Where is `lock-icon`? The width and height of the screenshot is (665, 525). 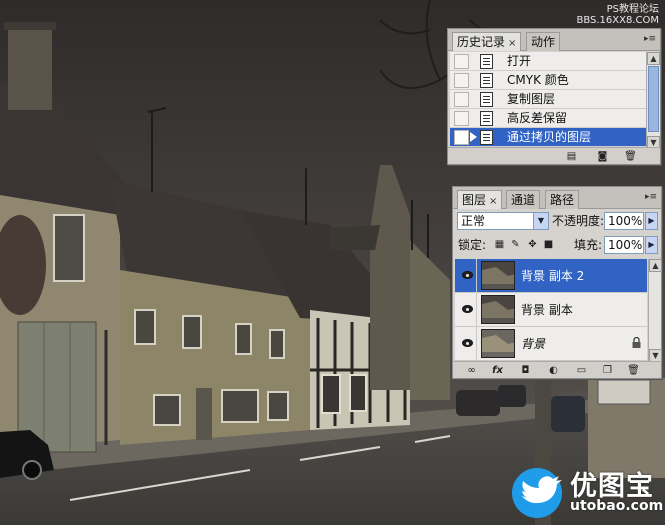
lock-icon is located at coordinates (636, 342).